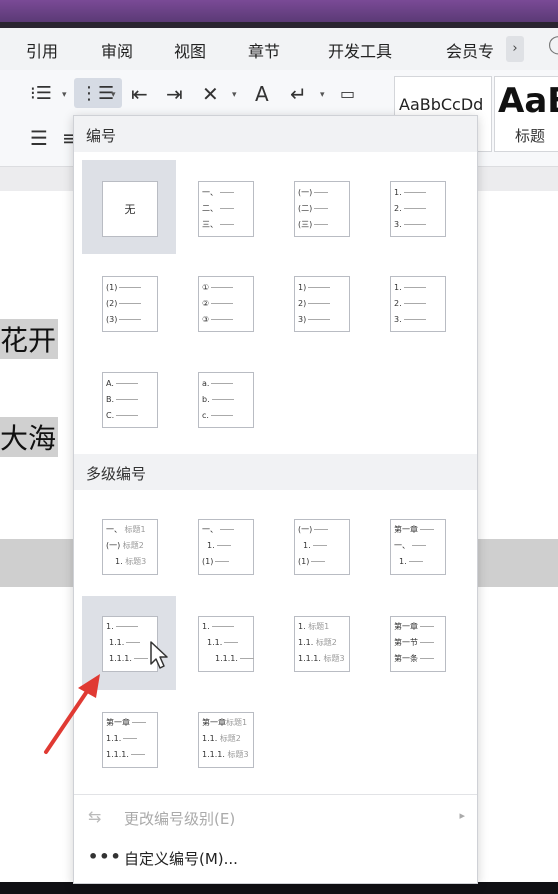 This screenshot has width=558, height=894. Describe the element at coordinates (275, 818) in the screenshot. I see `change-numbering-level-item: ⇆ 更改编号级别(E) ▸` at that location.